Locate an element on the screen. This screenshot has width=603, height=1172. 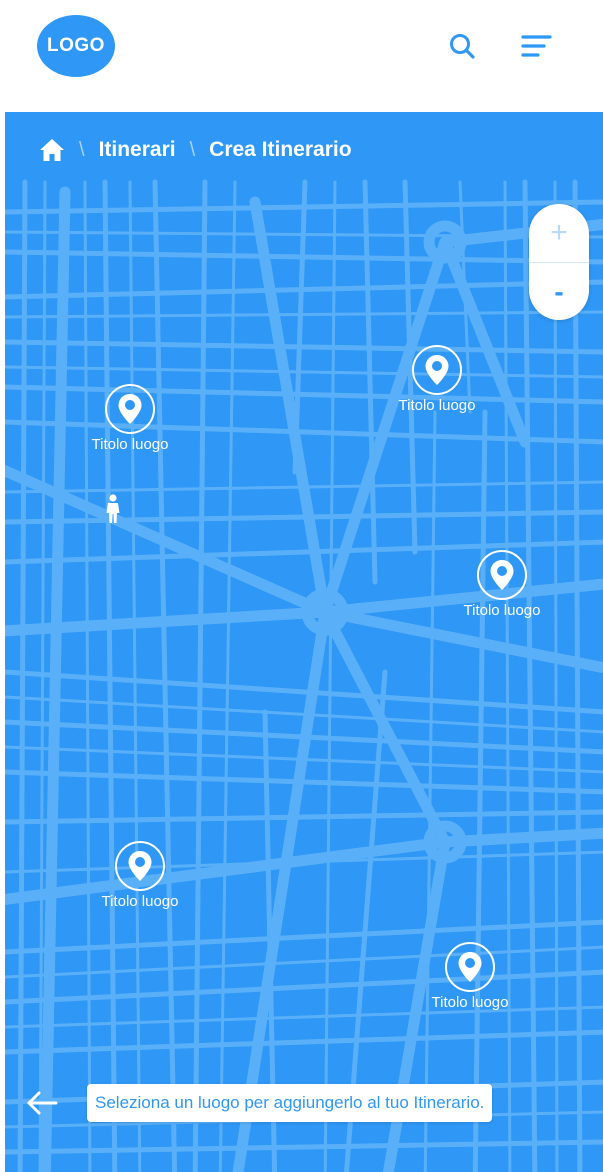
logo: LOGO is located at coordinates (76, 46).